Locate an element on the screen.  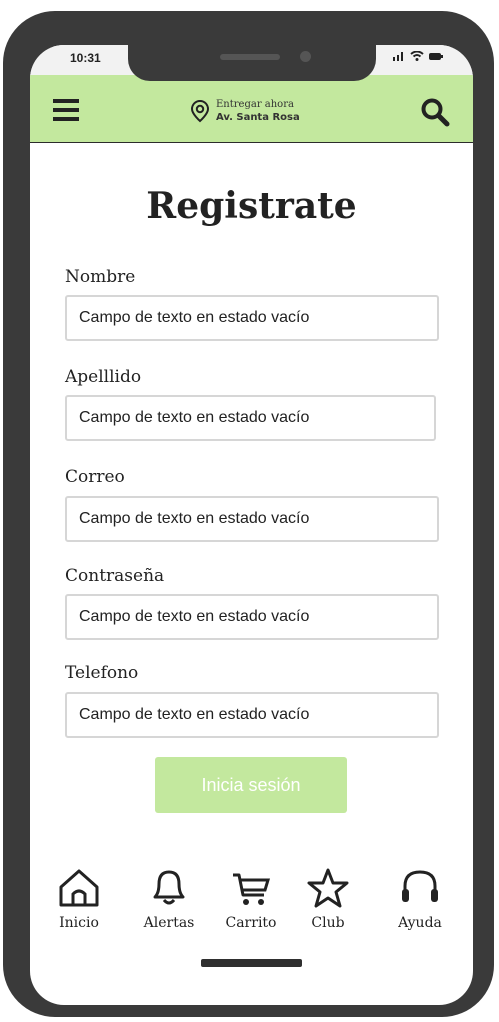
apellido-input is located at coordinates (250, 418).